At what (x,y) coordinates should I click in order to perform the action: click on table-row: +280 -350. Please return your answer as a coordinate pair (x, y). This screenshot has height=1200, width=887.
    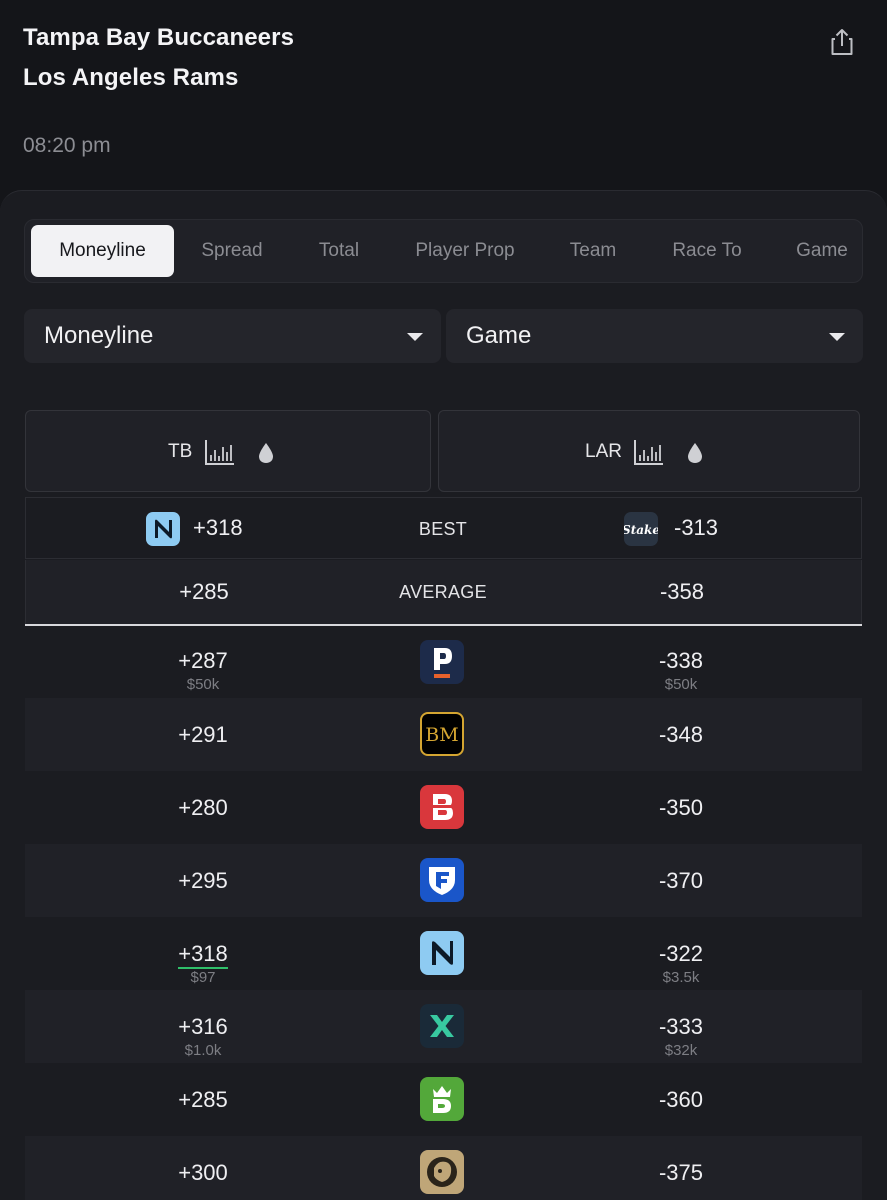
    Looking at the image, I should click on (443, 807).